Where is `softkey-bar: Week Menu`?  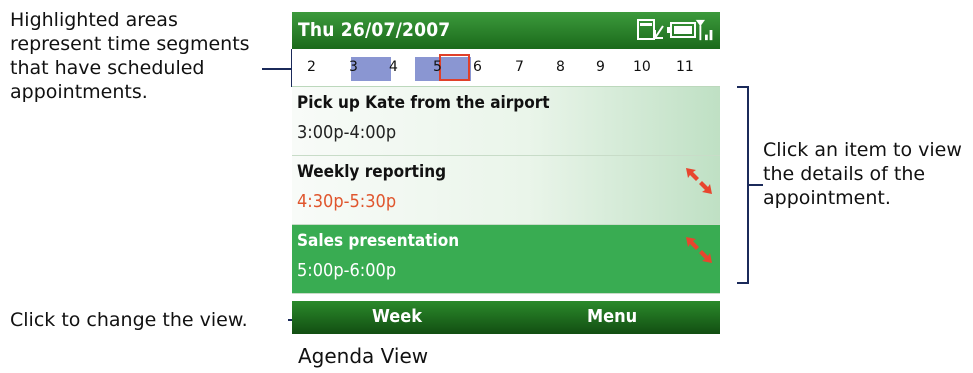 softkey-bar: Week Menu is located at coordinates (506, 317).